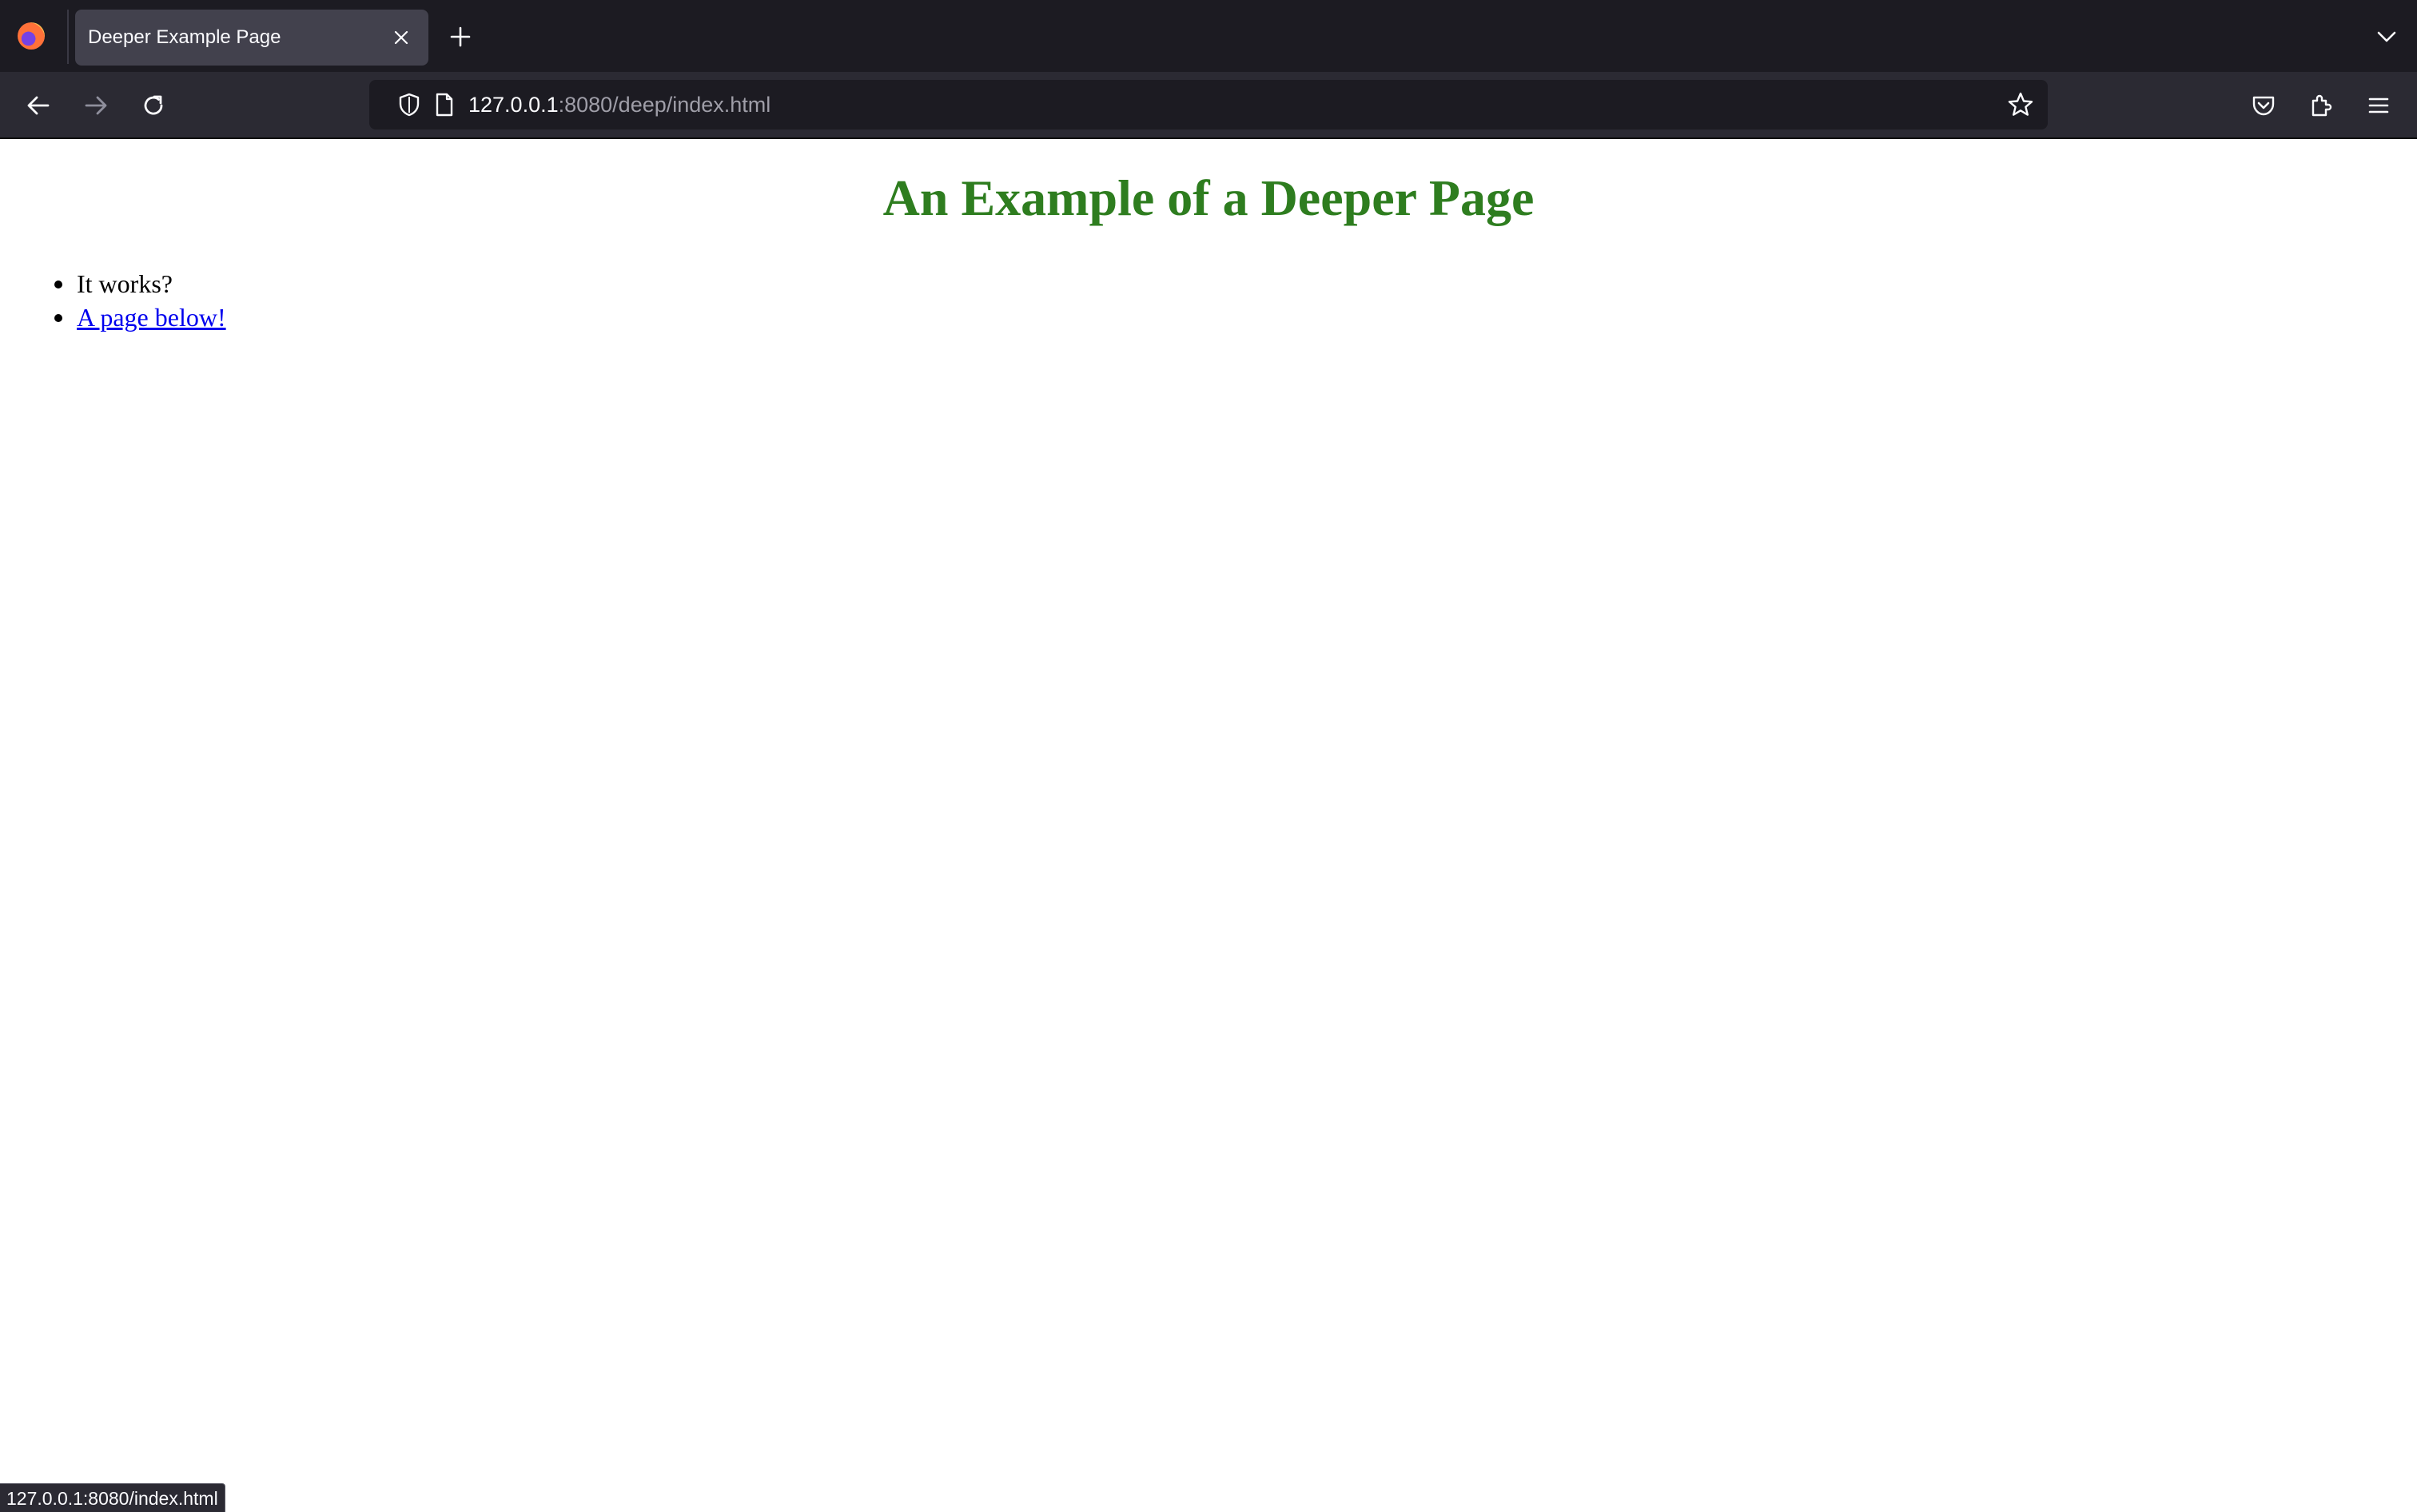 The width and height of the screenshot is (2417, 1512). Describe the element at coordinates (184, 37) in the screenshot. I see `tab-title: Deeper Example Page` at that location.